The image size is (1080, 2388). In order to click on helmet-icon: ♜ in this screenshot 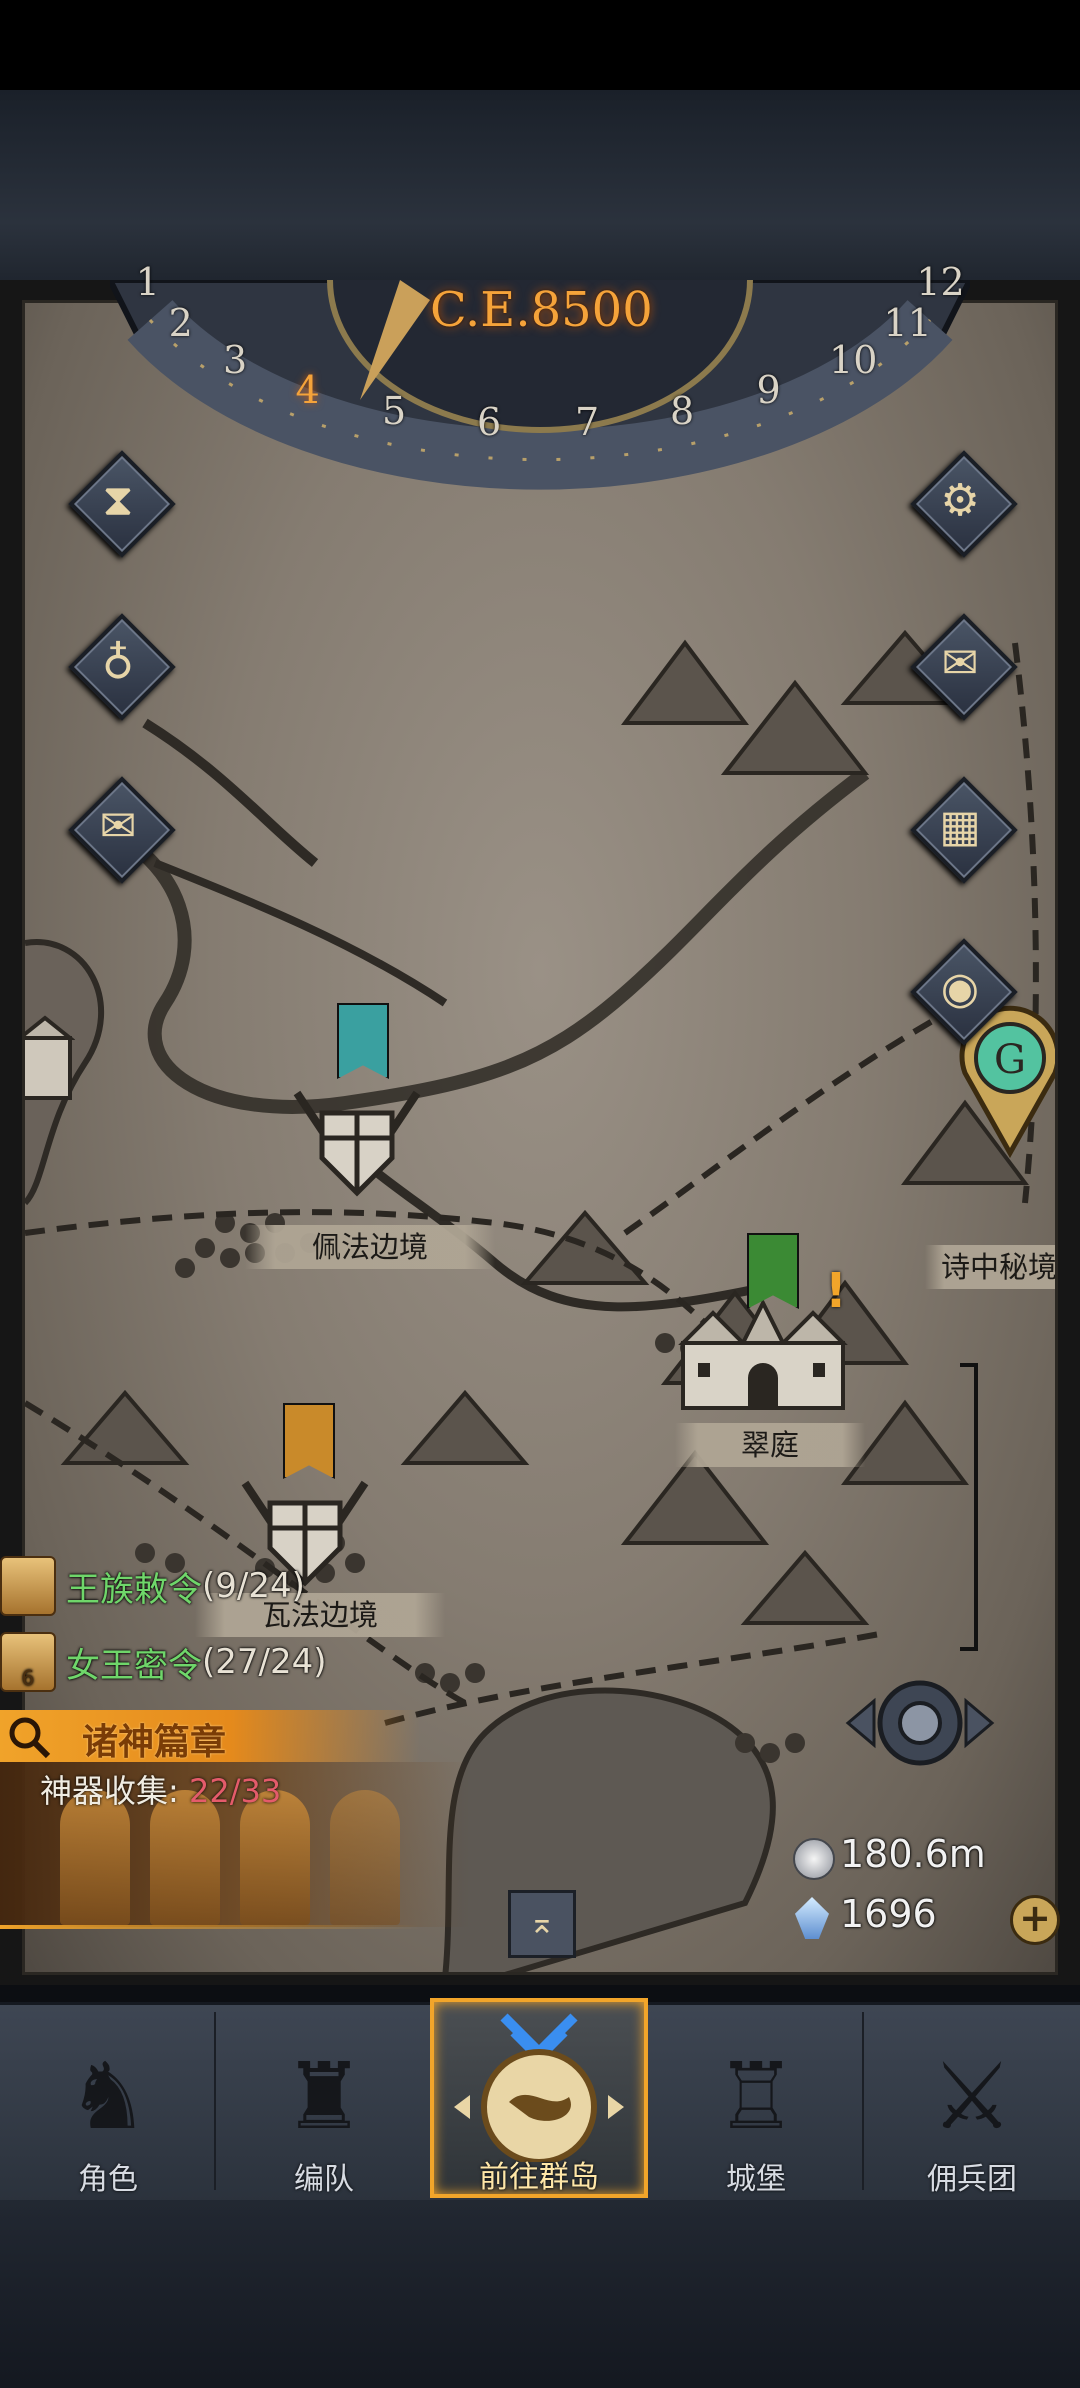, I will do `click(324, 2096)`.